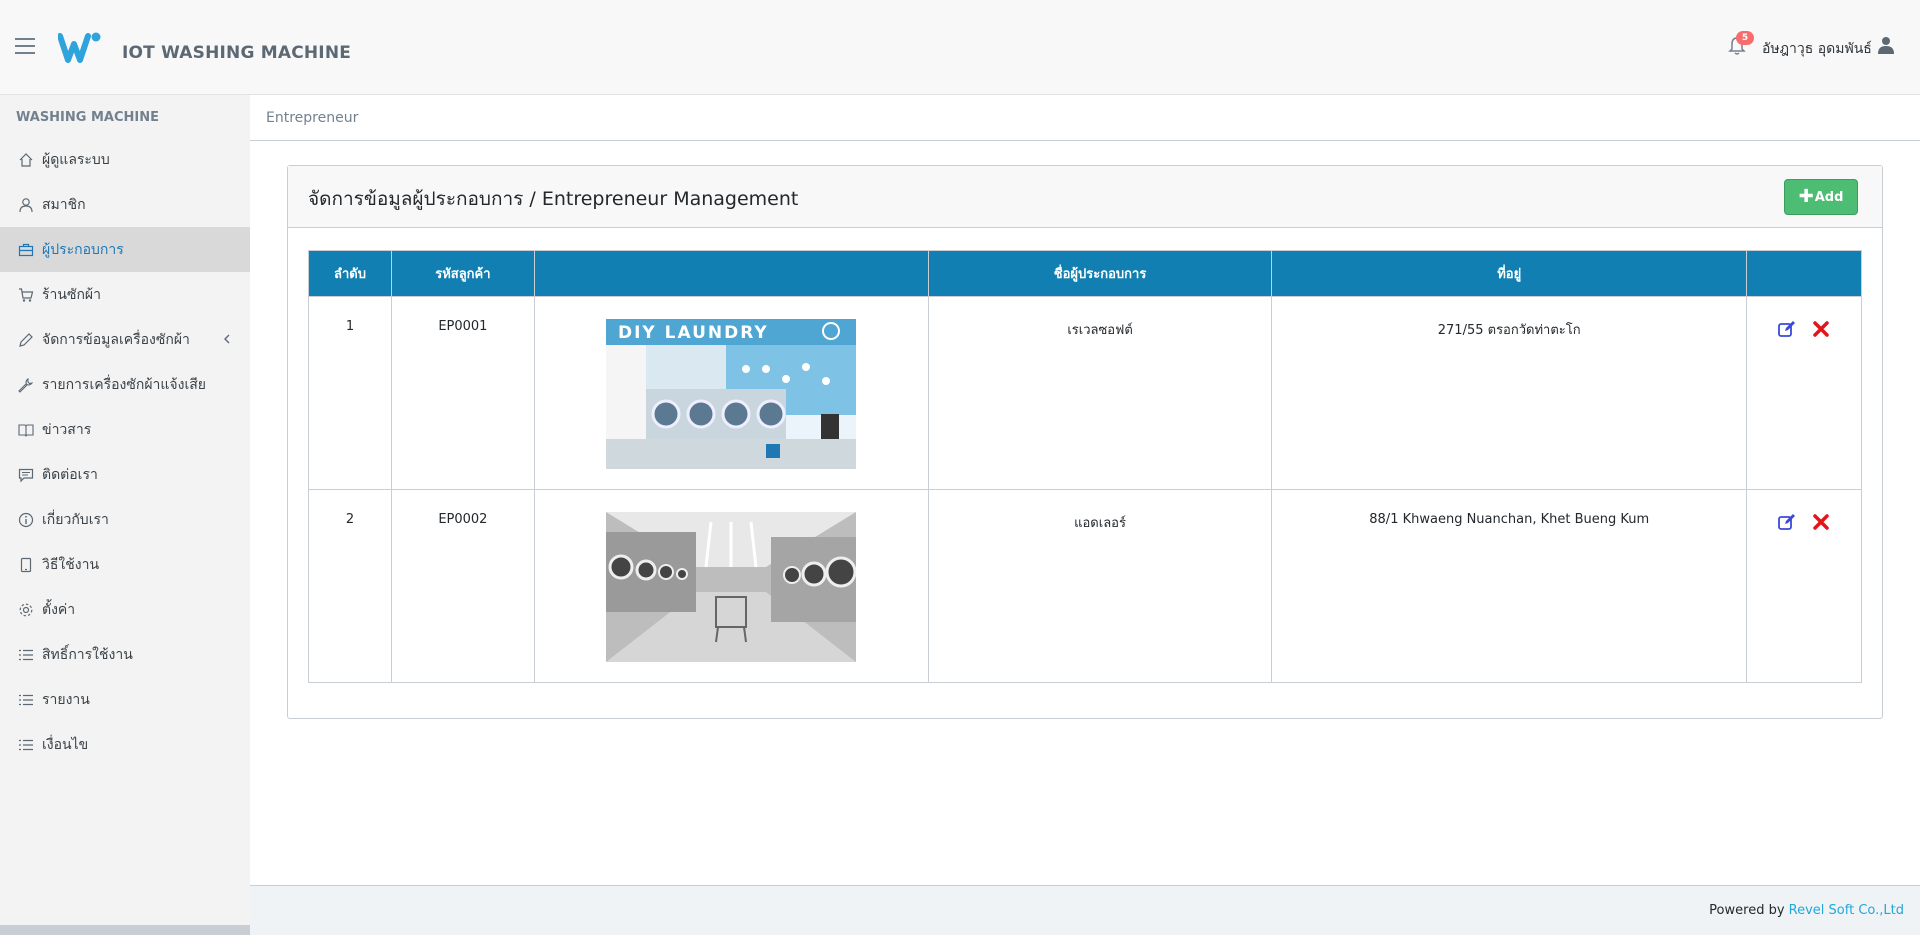  Describe the element at coordinates (70, 474) in the screenshot. I see `sidebar-item-label: ติดต่อเรา` at that location.